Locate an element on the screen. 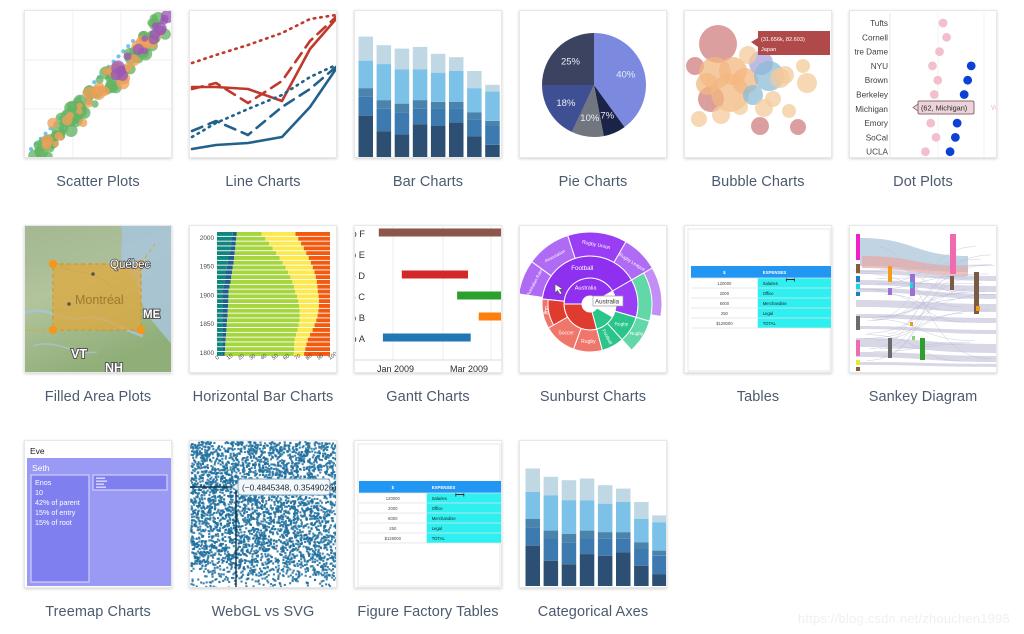  pie-slice-label: 25% is located at coordinates (571, 62).